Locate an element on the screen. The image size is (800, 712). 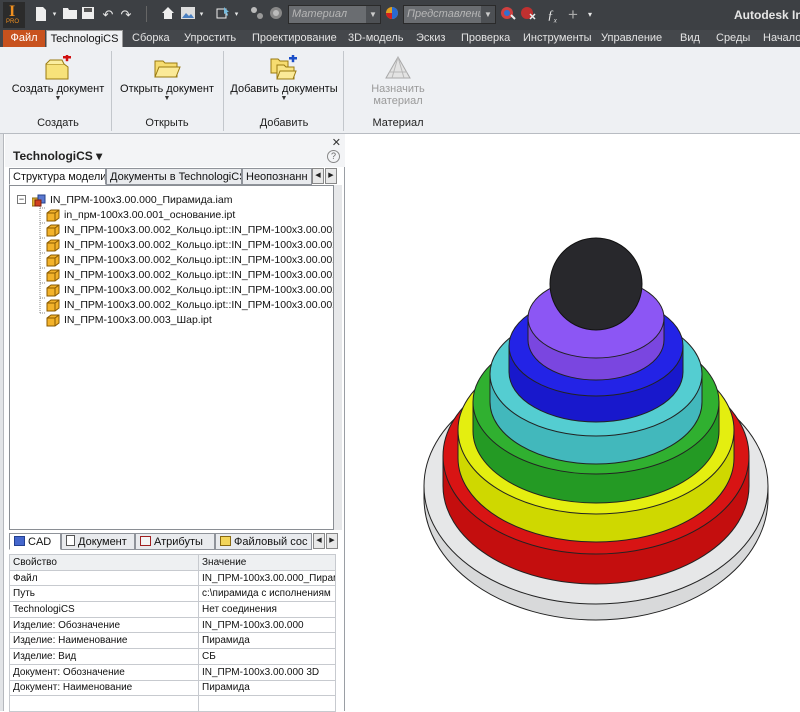
appearance-combo: Представление ▼ is located at coordinates (449, 14).